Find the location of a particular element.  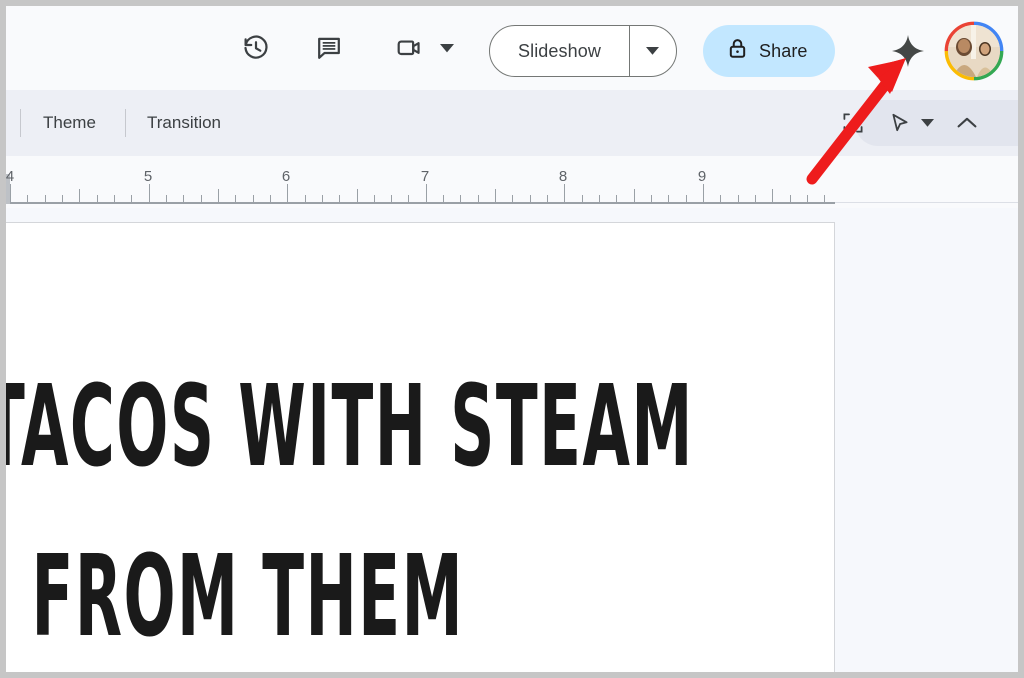

top-header-bar: Slideshow Share is located at coordinates (512, 48).